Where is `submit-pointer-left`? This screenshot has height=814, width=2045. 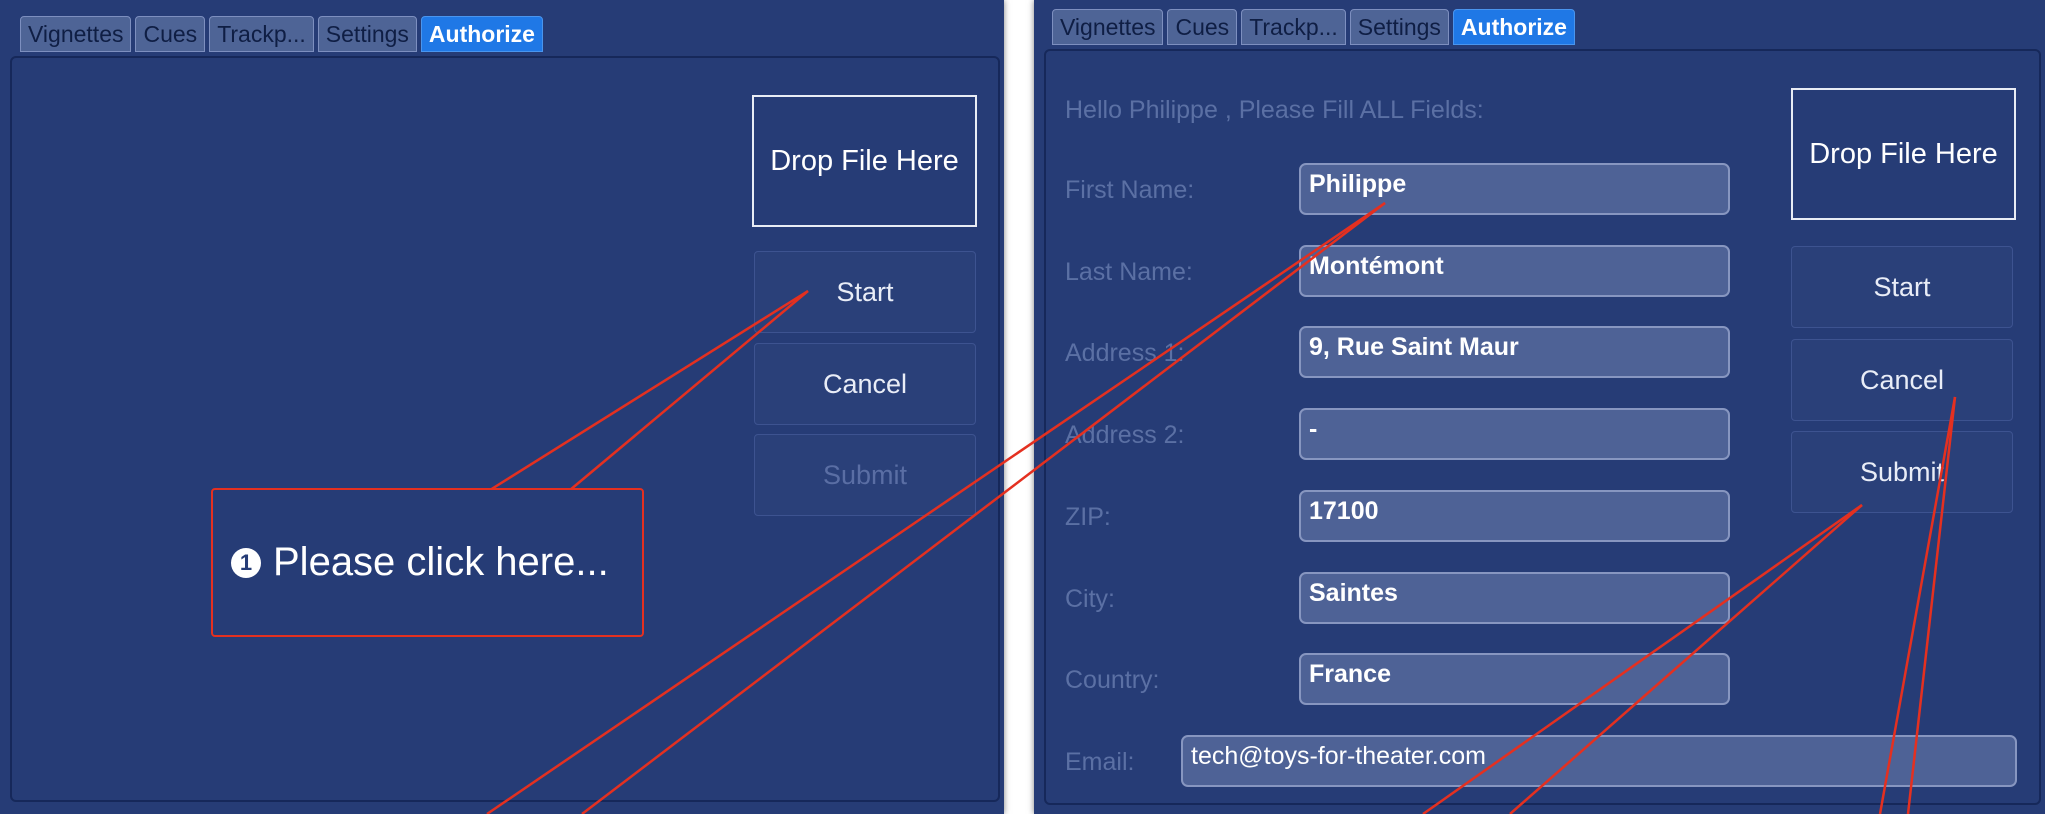 submit-pointer-left is located at coordinates (1642, 658).